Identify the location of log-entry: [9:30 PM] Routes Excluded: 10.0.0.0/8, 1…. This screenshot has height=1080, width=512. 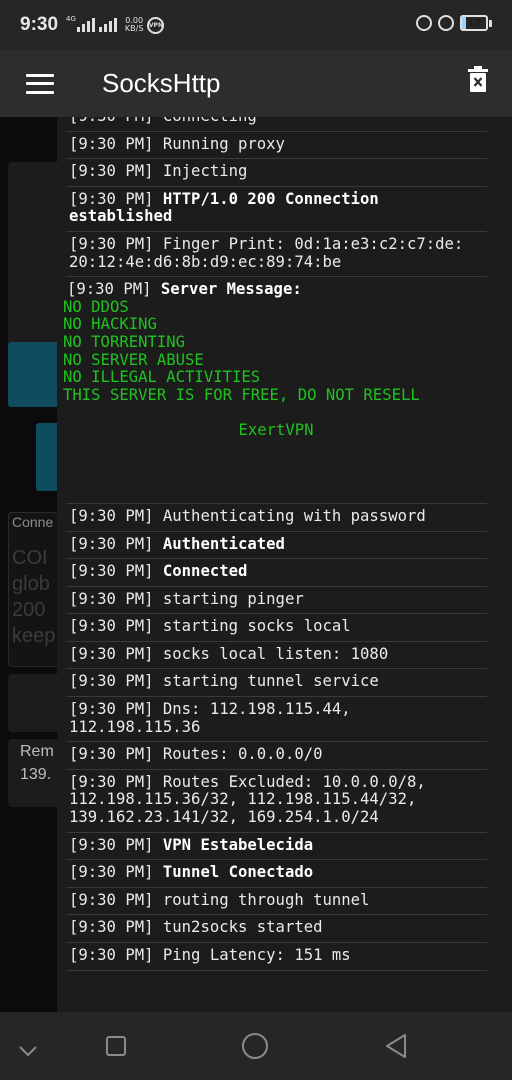
(277, 801).